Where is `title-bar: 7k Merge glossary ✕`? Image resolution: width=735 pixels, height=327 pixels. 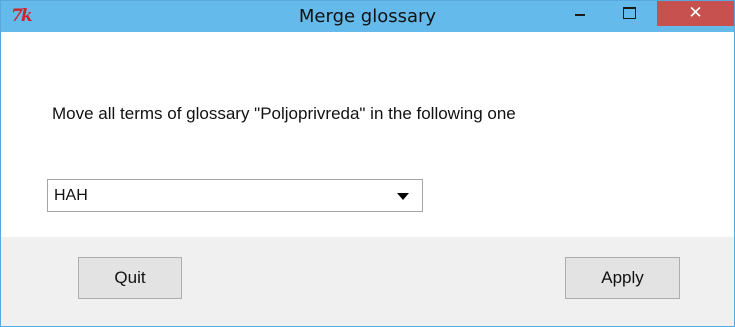 title-bar: 7k Merge glossary ✕ is located at coordinates (367, 16).